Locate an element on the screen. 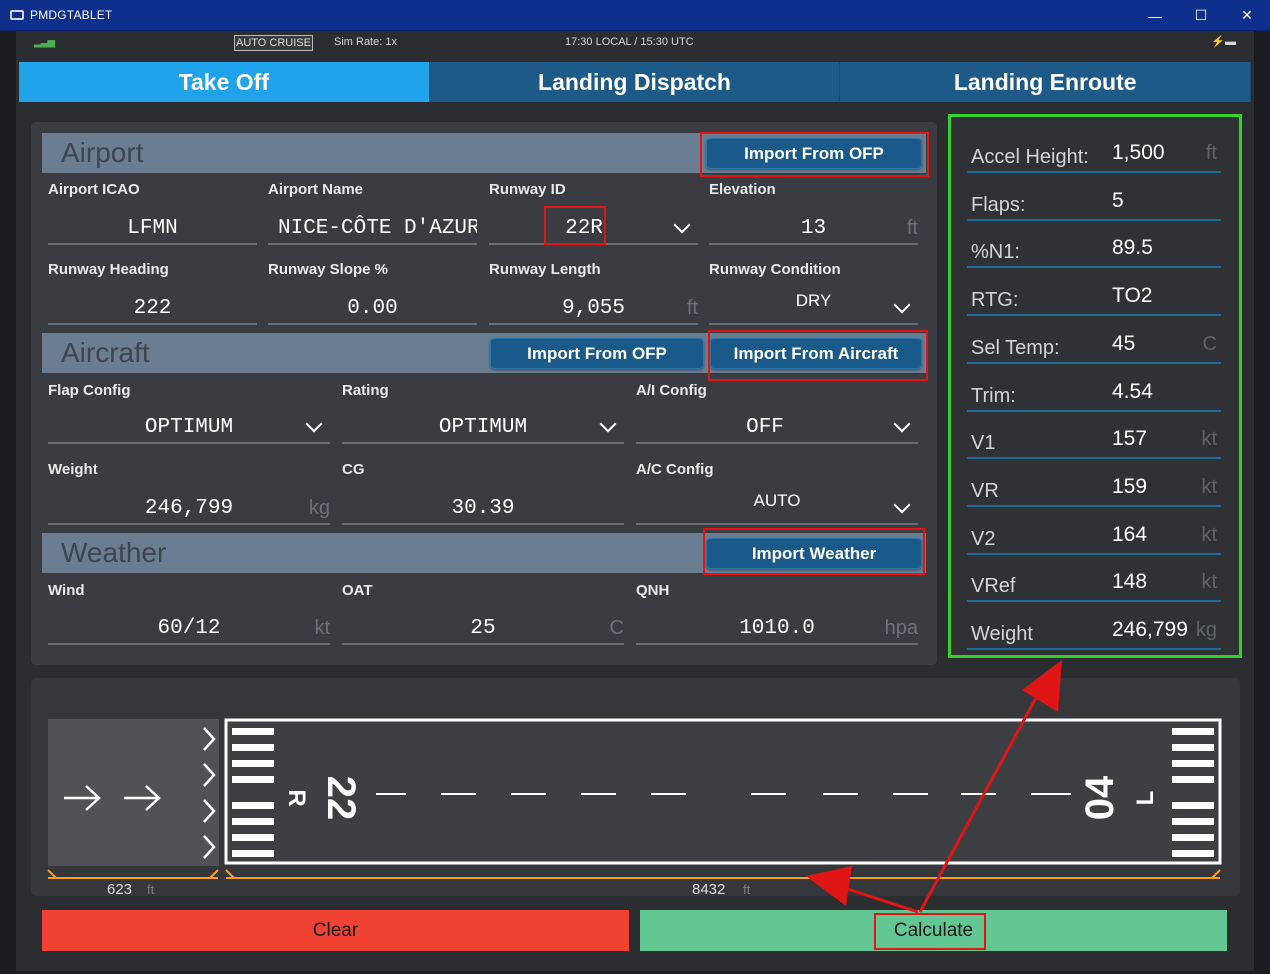  result-row: VRef 148 kt is located at coordinates (1094, 581).